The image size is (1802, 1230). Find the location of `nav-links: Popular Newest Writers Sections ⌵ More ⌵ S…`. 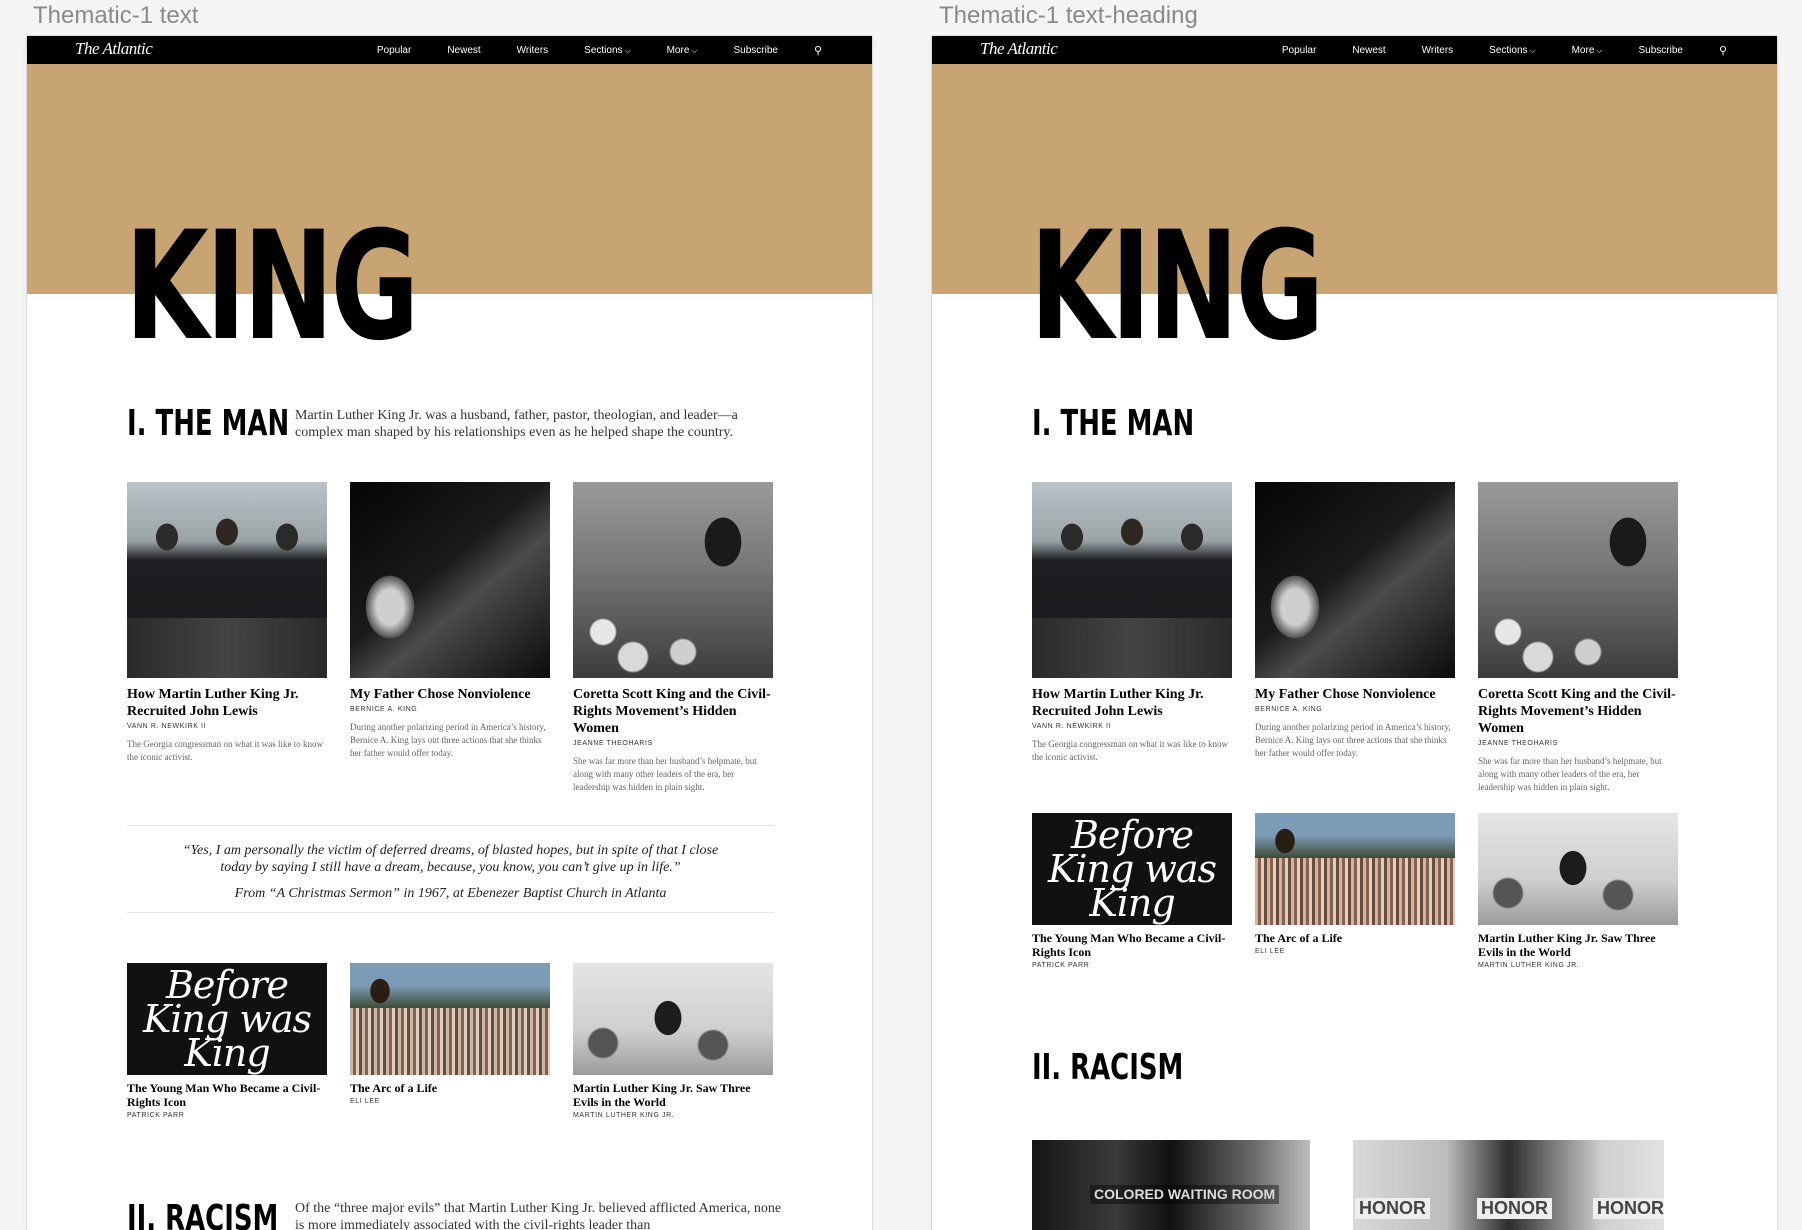

nav-links: Popular Newest Writers Sections ⌵ More ⌵ S… is located at coordinates (1504, 50).